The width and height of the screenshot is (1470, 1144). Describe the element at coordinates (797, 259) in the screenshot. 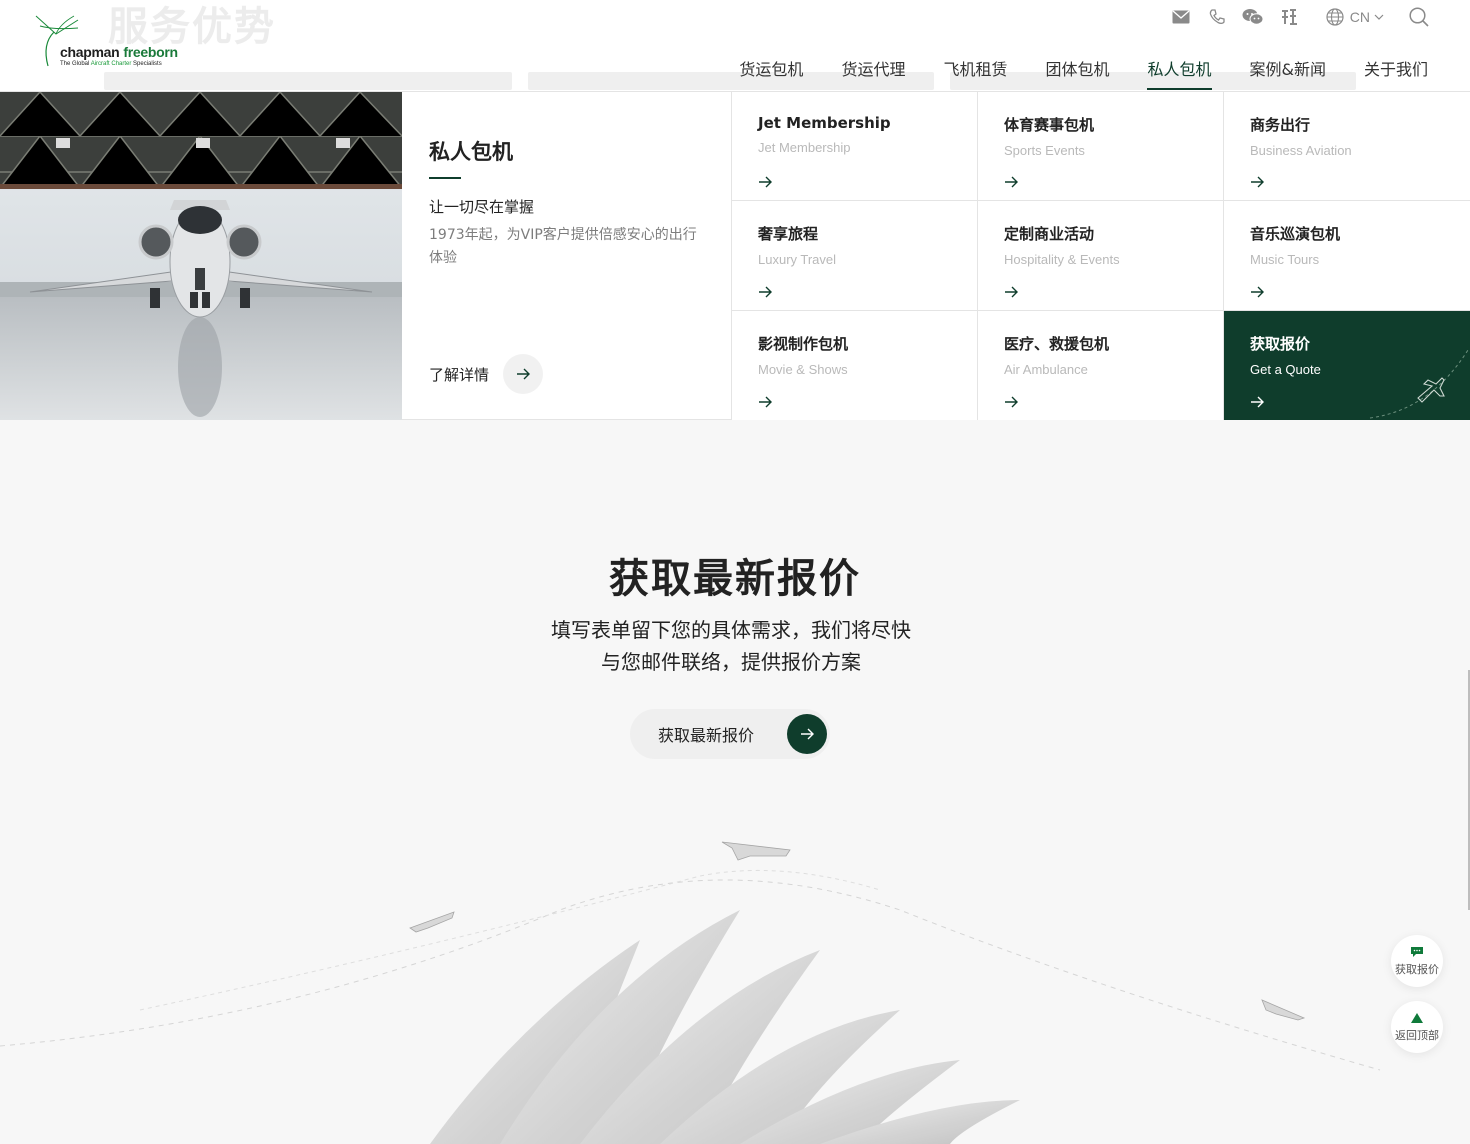

I see `service-subtitle: Luxury Travel` at that location.